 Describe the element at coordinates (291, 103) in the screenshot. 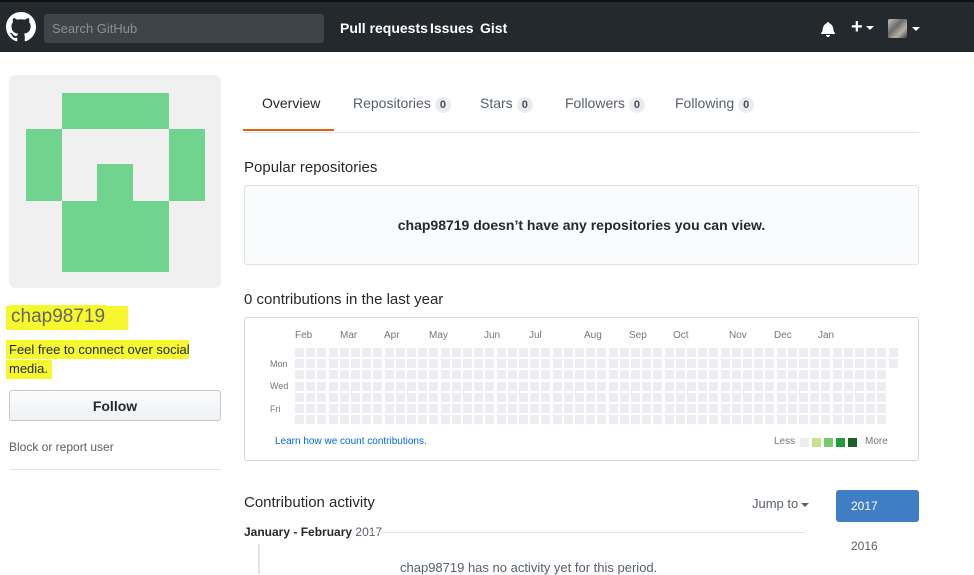

I see `tab-overview: Overview` at that location.